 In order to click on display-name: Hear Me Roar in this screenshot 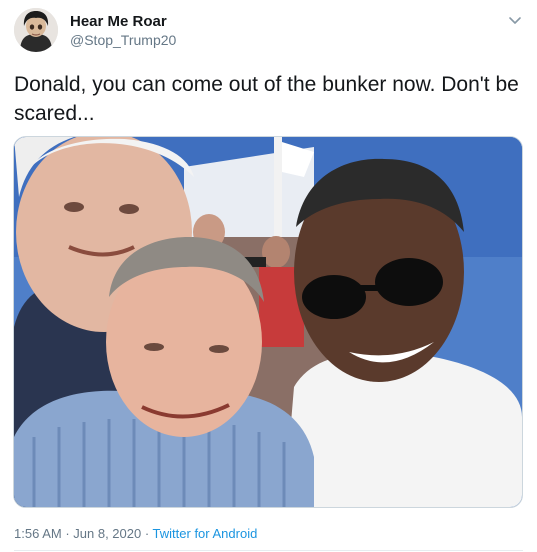, I will do `click(123, 22)`.